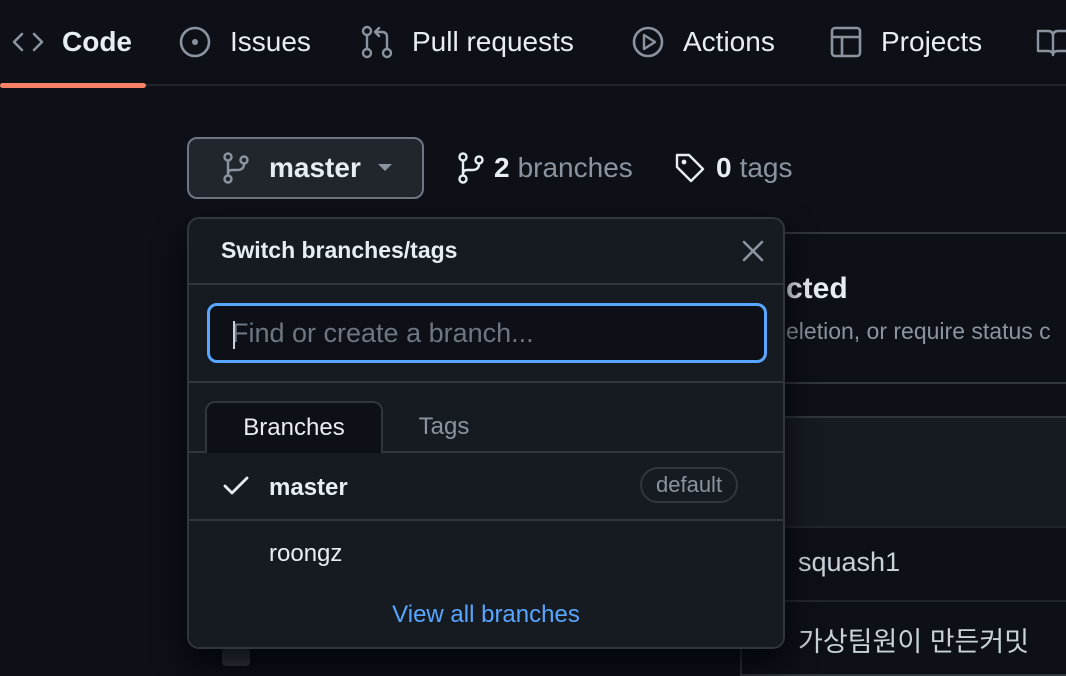 This screenshot has width=1066, height=676. I want to click on tab-issues-label: Issues, so click(270, 41).